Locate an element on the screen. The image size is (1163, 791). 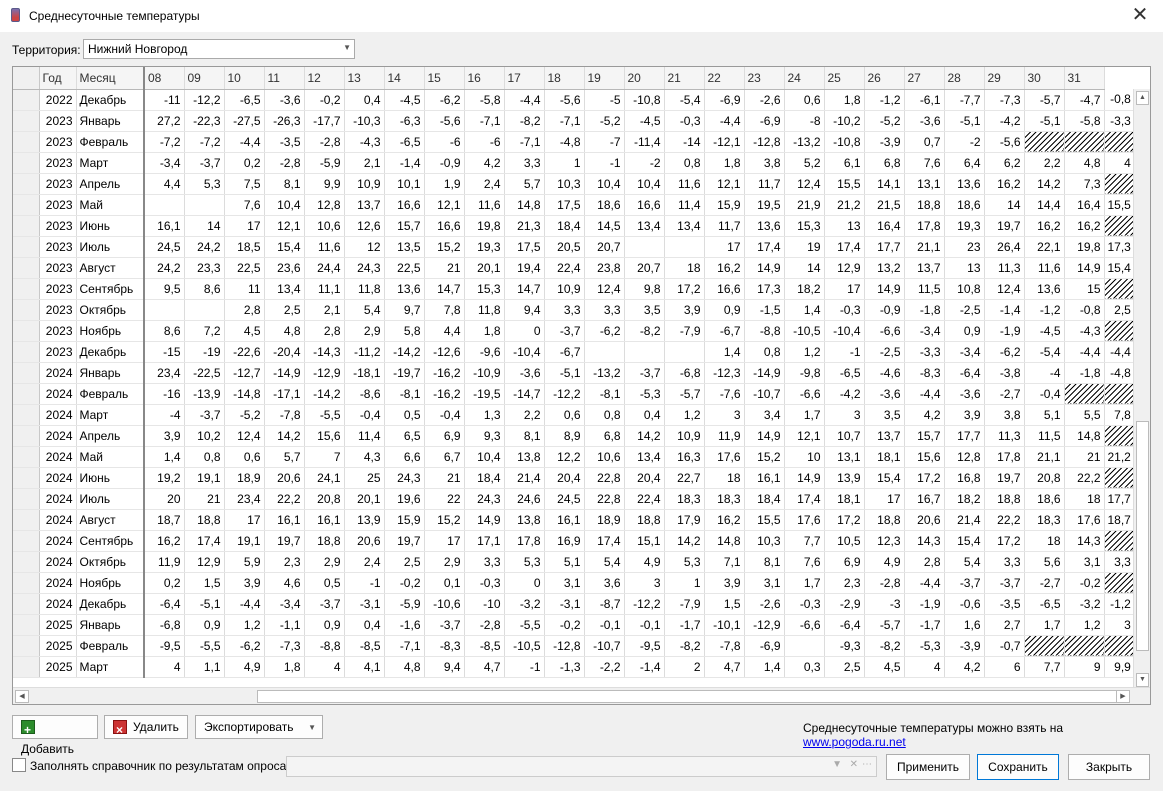
month-cell: Июнь is located at coordinates (110, 226).